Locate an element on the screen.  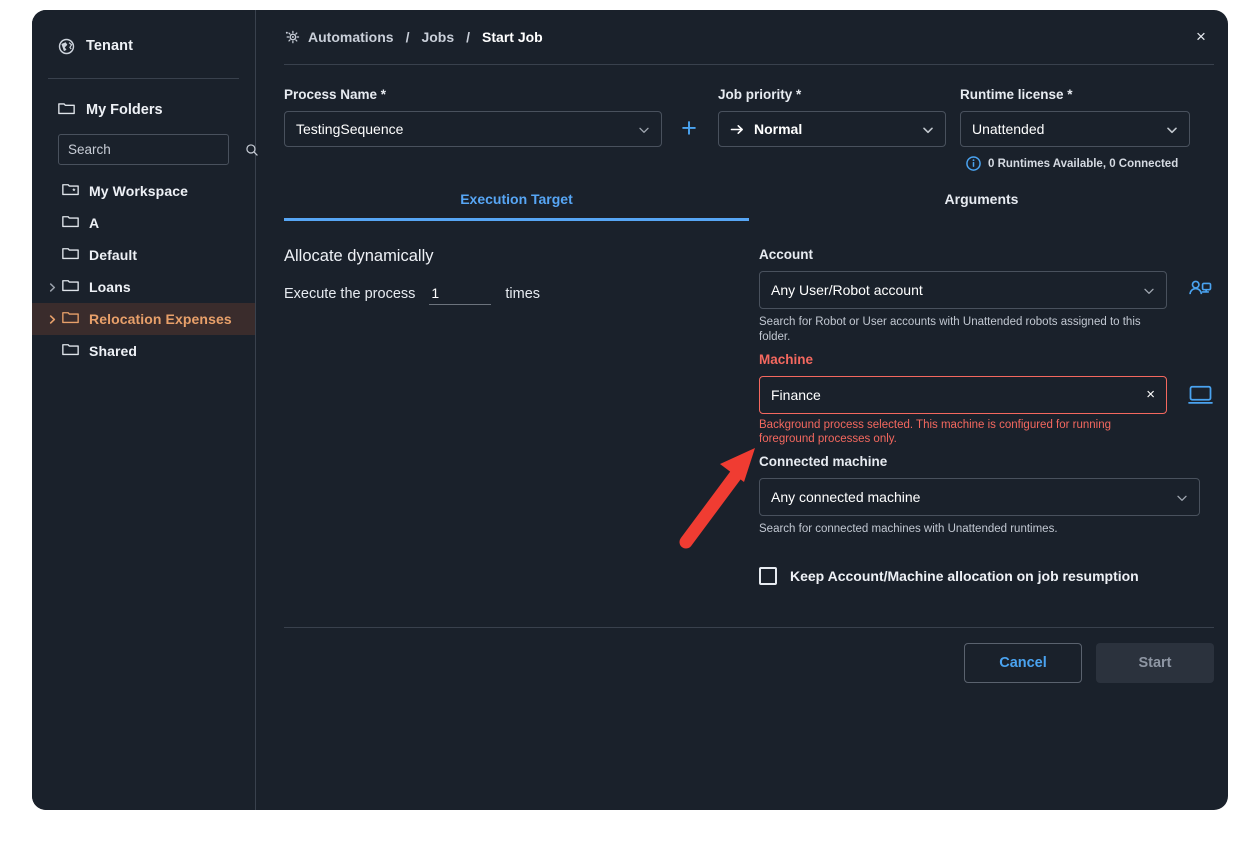
account-select: Any User/Robot account is located at coordinates (963, 290).